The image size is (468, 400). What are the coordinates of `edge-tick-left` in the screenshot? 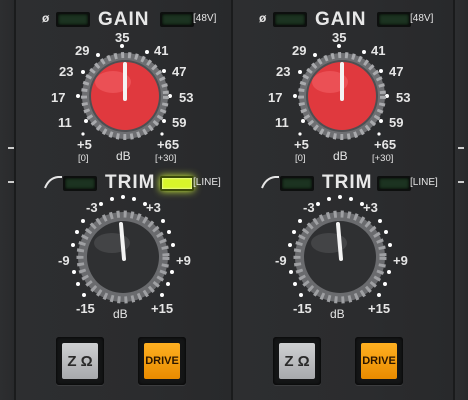 It's located at (11, 148).